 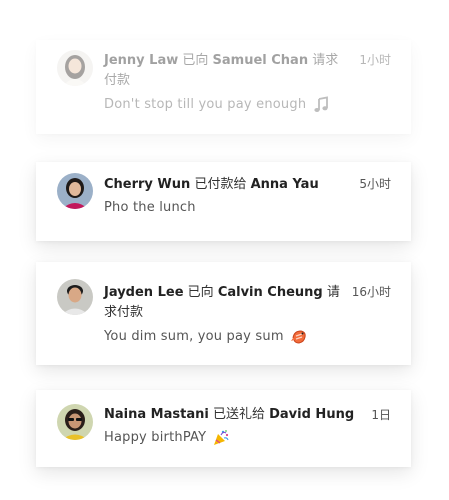 I want to click on shrimp-icon, so click(x=299, y=337).